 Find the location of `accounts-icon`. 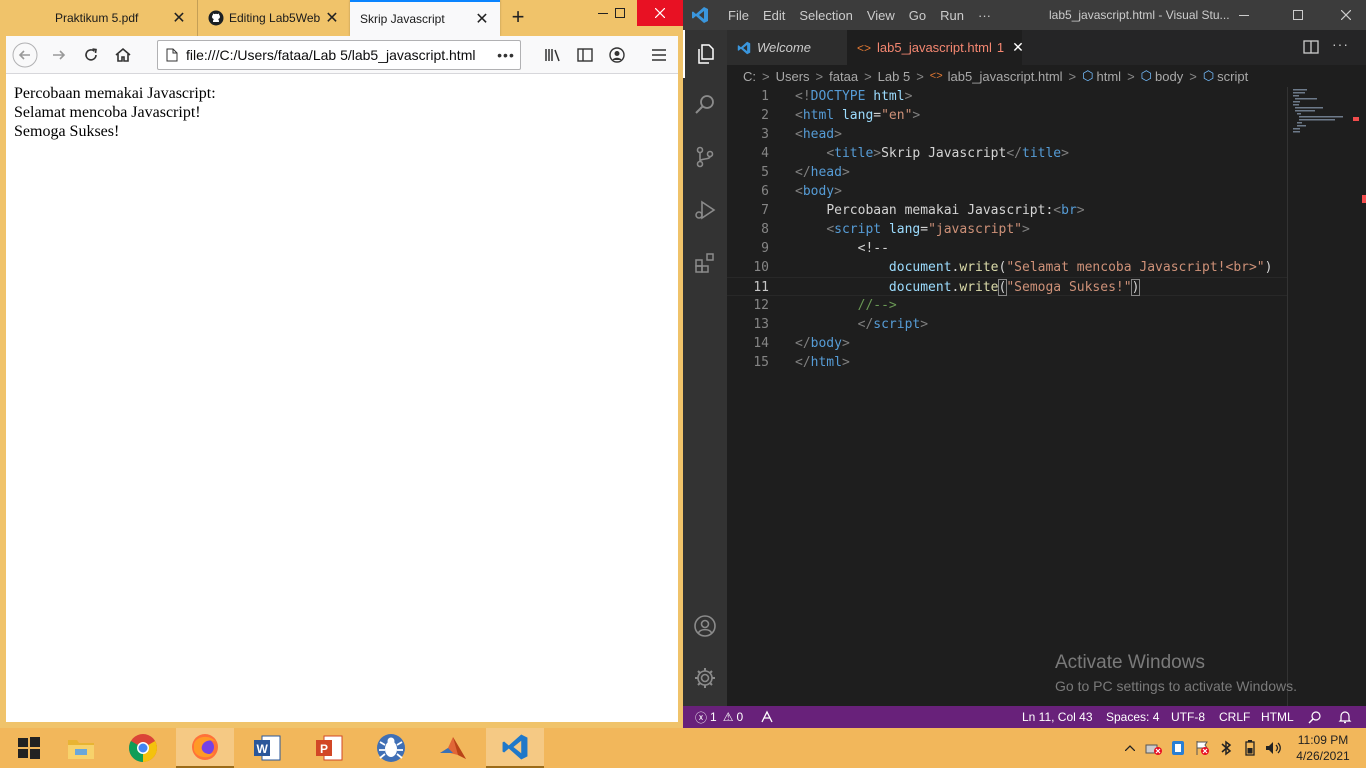

accounts-icon is located at coordinates (705, 626).